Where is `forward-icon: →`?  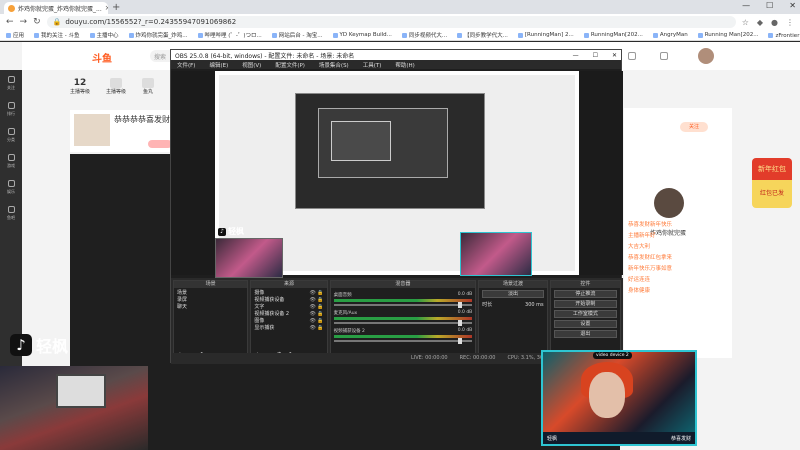
forward-icon: → is located at coordinates (24, 22).